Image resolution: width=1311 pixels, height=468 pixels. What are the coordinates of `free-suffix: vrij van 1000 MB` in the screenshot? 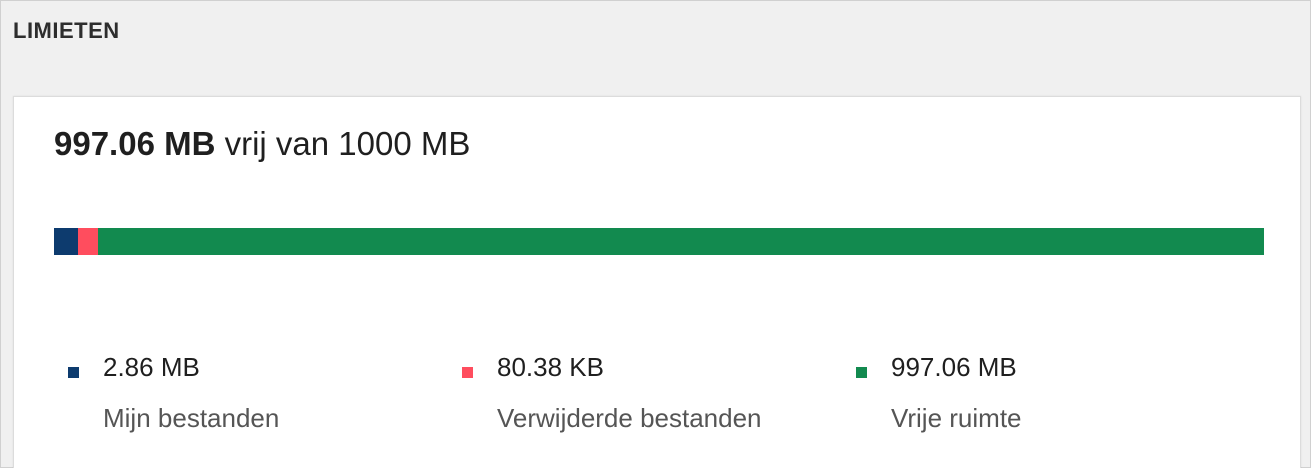 It's located at (347, 143).